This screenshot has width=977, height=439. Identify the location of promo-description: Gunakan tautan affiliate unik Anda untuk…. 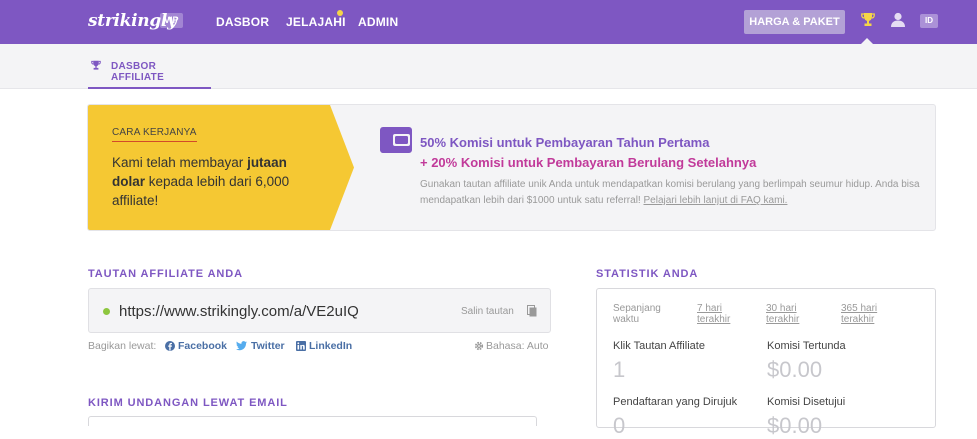
(670, 192).